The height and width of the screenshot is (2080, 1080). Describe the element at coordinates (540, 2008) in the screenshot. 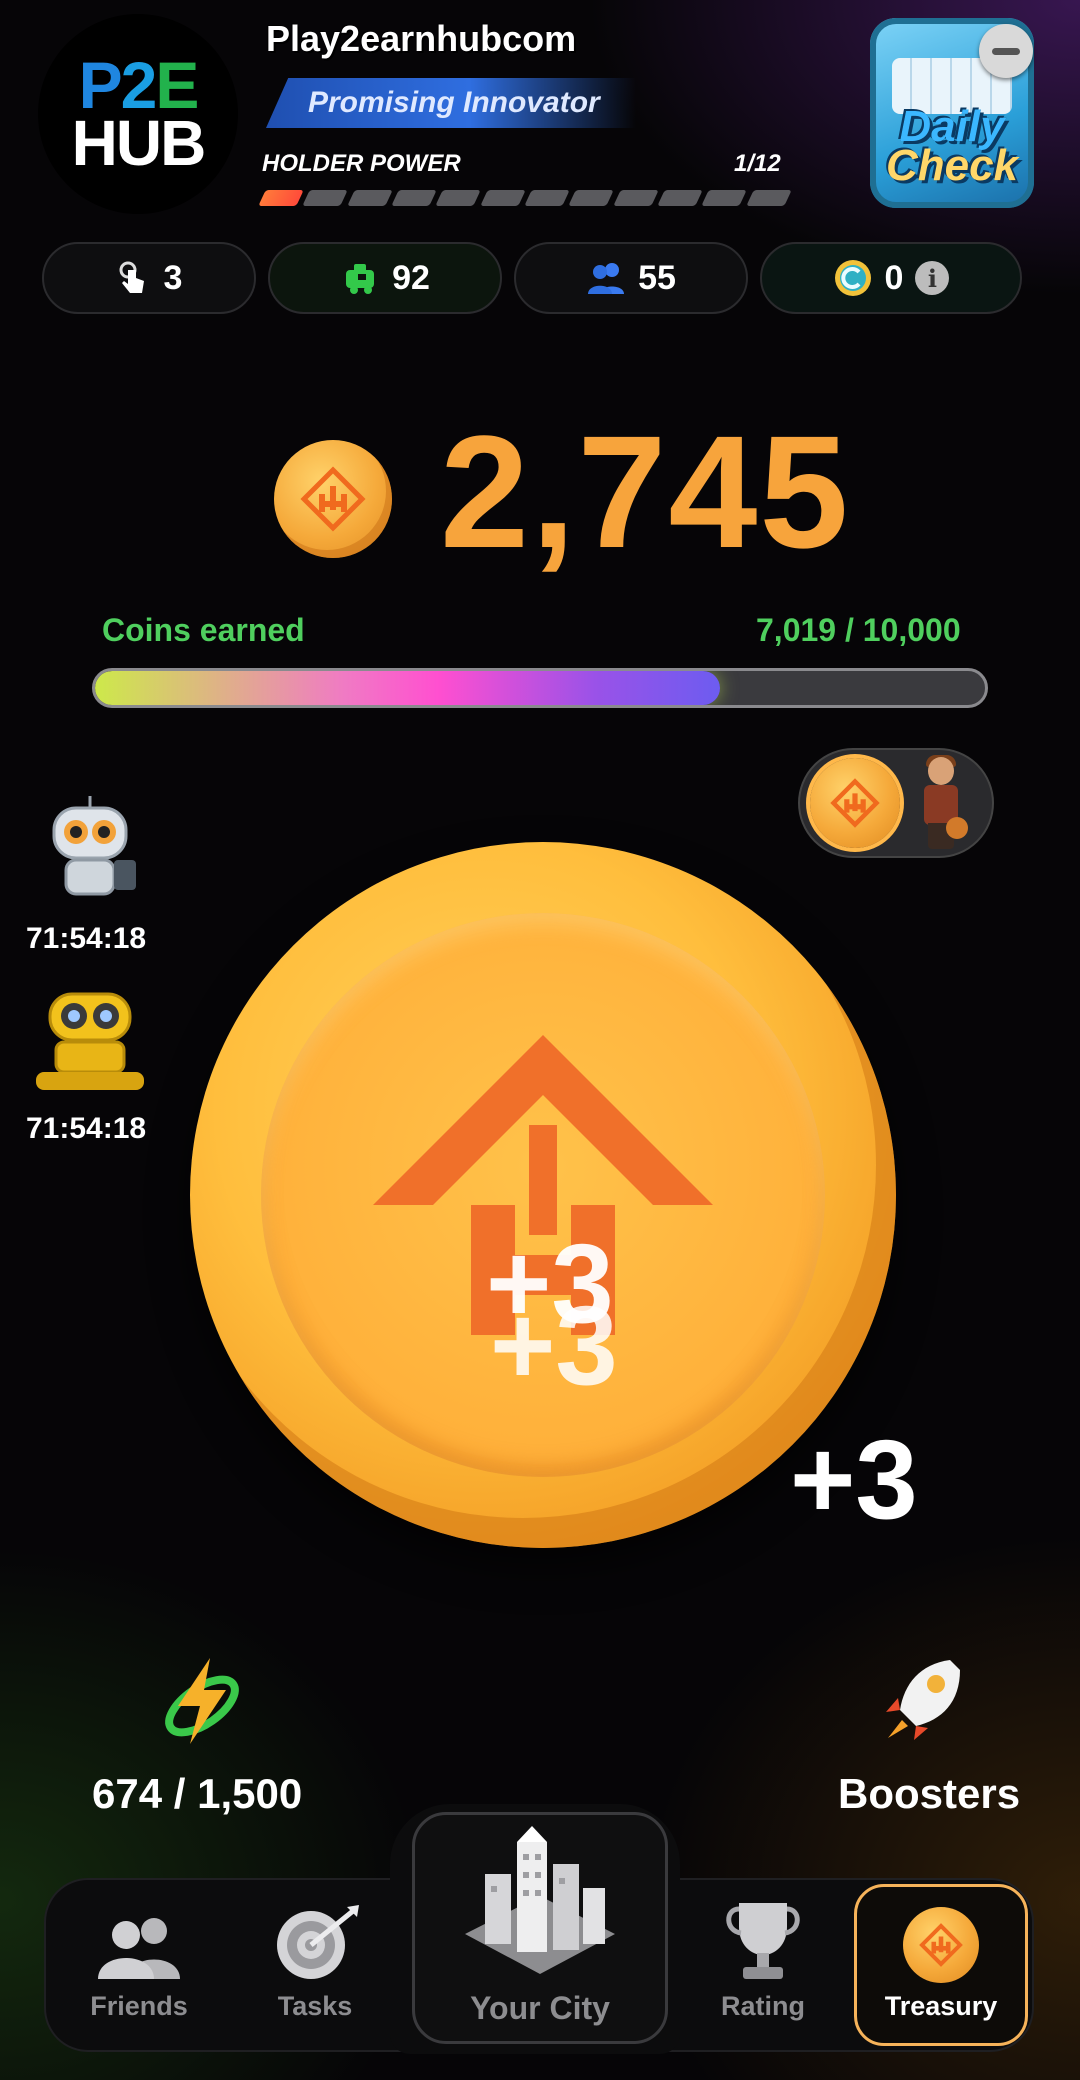

I see `tab-your-city-label: Your City` at that location.